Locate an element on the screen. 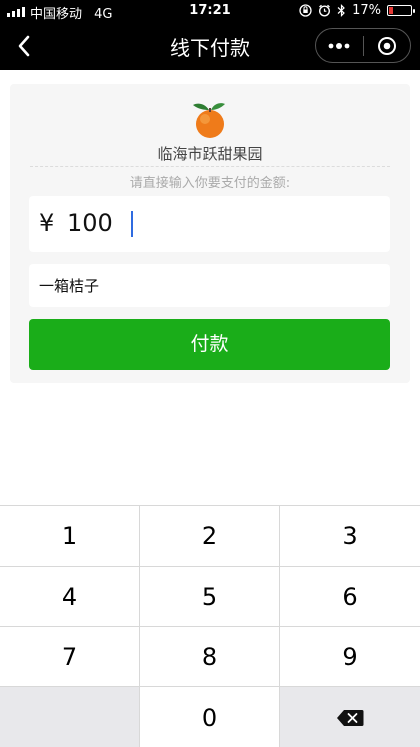 The image size is (420, 747). battery-percent: 17% is located at coordinates (366, 10).